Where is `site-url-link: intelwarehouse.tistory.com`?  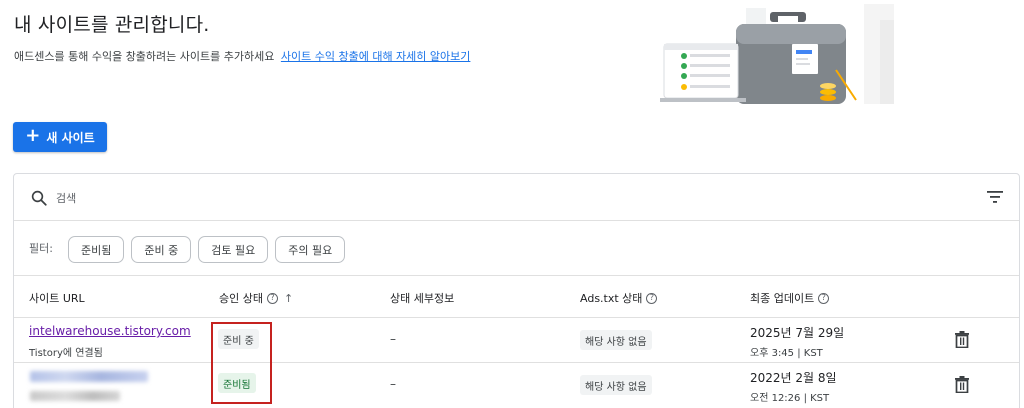 site-url-link: intelwarehouse.tistory.com is located at coordinates (110, 331).